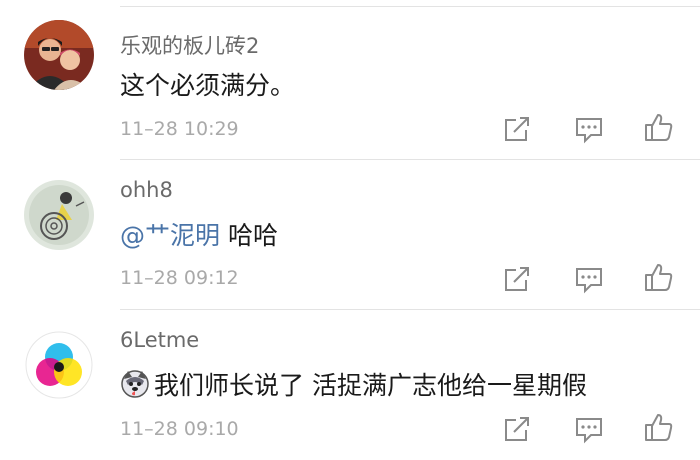  Describe the element at coordinates (179, 278) in the screenshot. I see `timestamp: 11–28 09:12` at that location.